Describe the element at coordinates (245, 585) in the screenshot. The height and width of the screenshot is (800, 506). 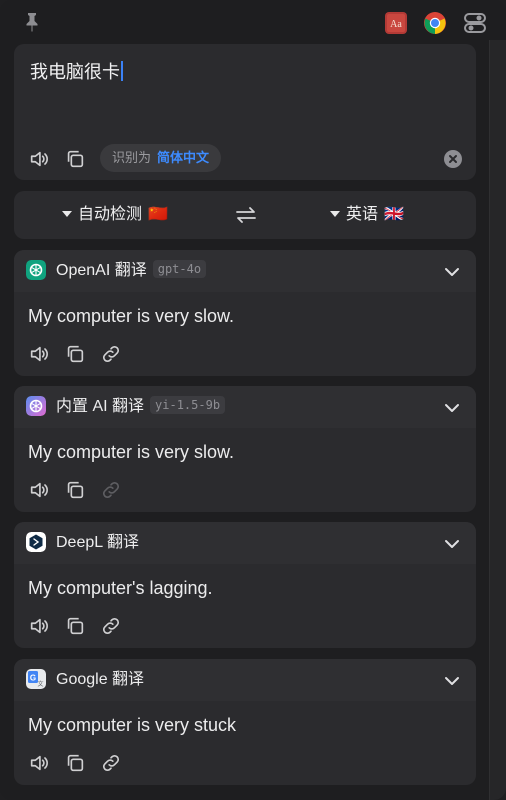
I see `result-card-deepl: DeepL 翻译 My computer's lagging.` at that location.